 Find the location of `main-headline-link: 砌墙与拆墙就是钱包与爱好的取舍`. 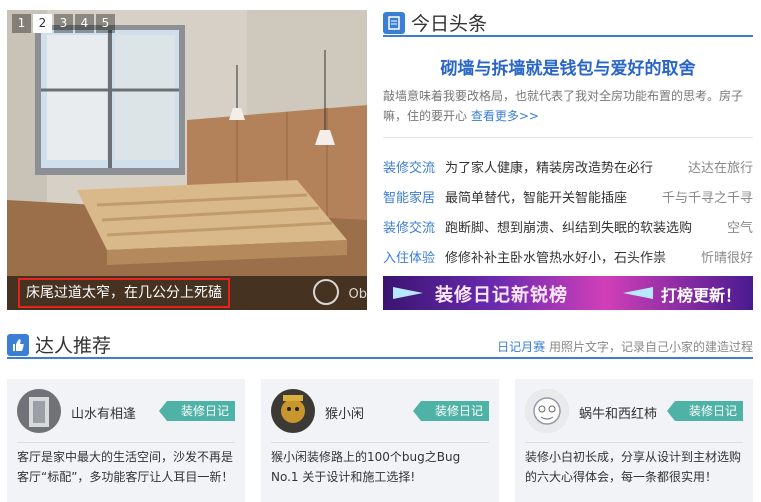

main-headline-link: 砌墙与拆墙就是钱包与爱好的取舍 is located at coordinates (568, 66).